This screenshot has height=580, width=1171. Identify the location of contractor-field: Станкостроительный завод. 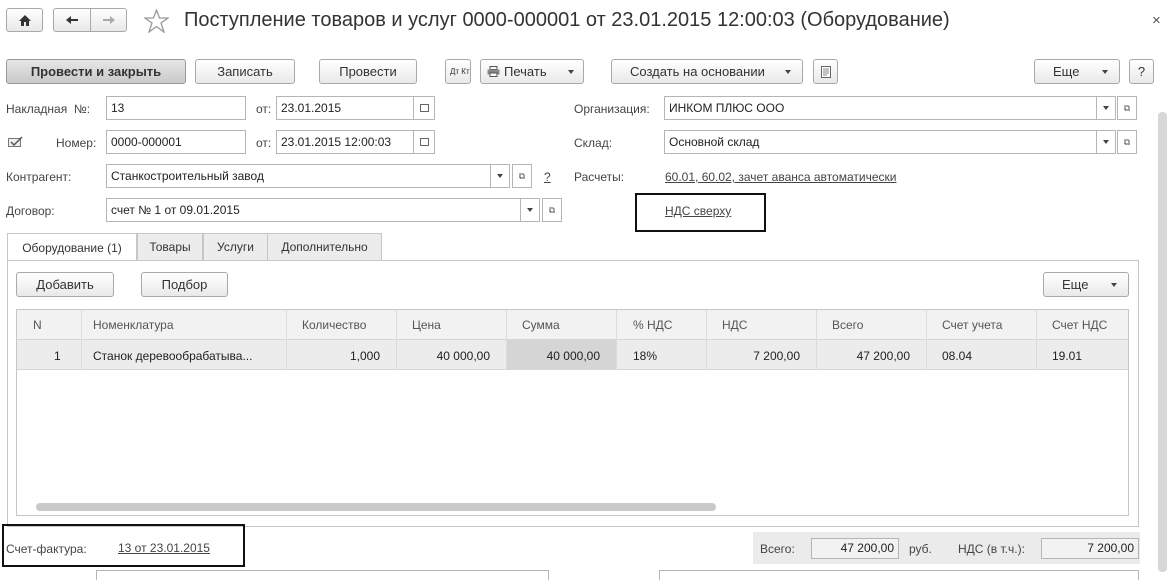
(298, 176).